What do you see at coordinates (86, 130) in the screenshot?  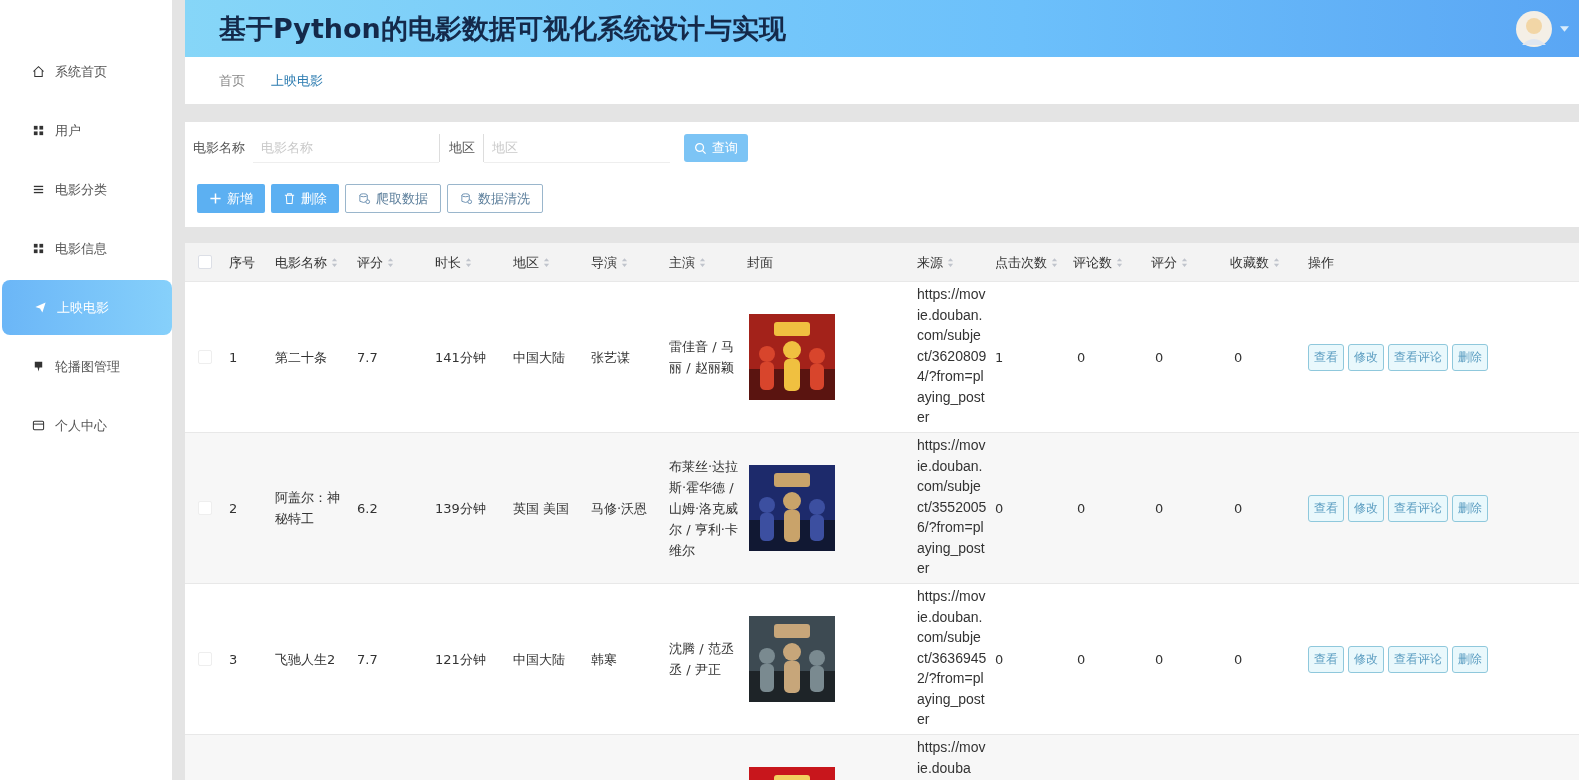 I see `sidebar-item: 用户` at bounding box center [86, 130].